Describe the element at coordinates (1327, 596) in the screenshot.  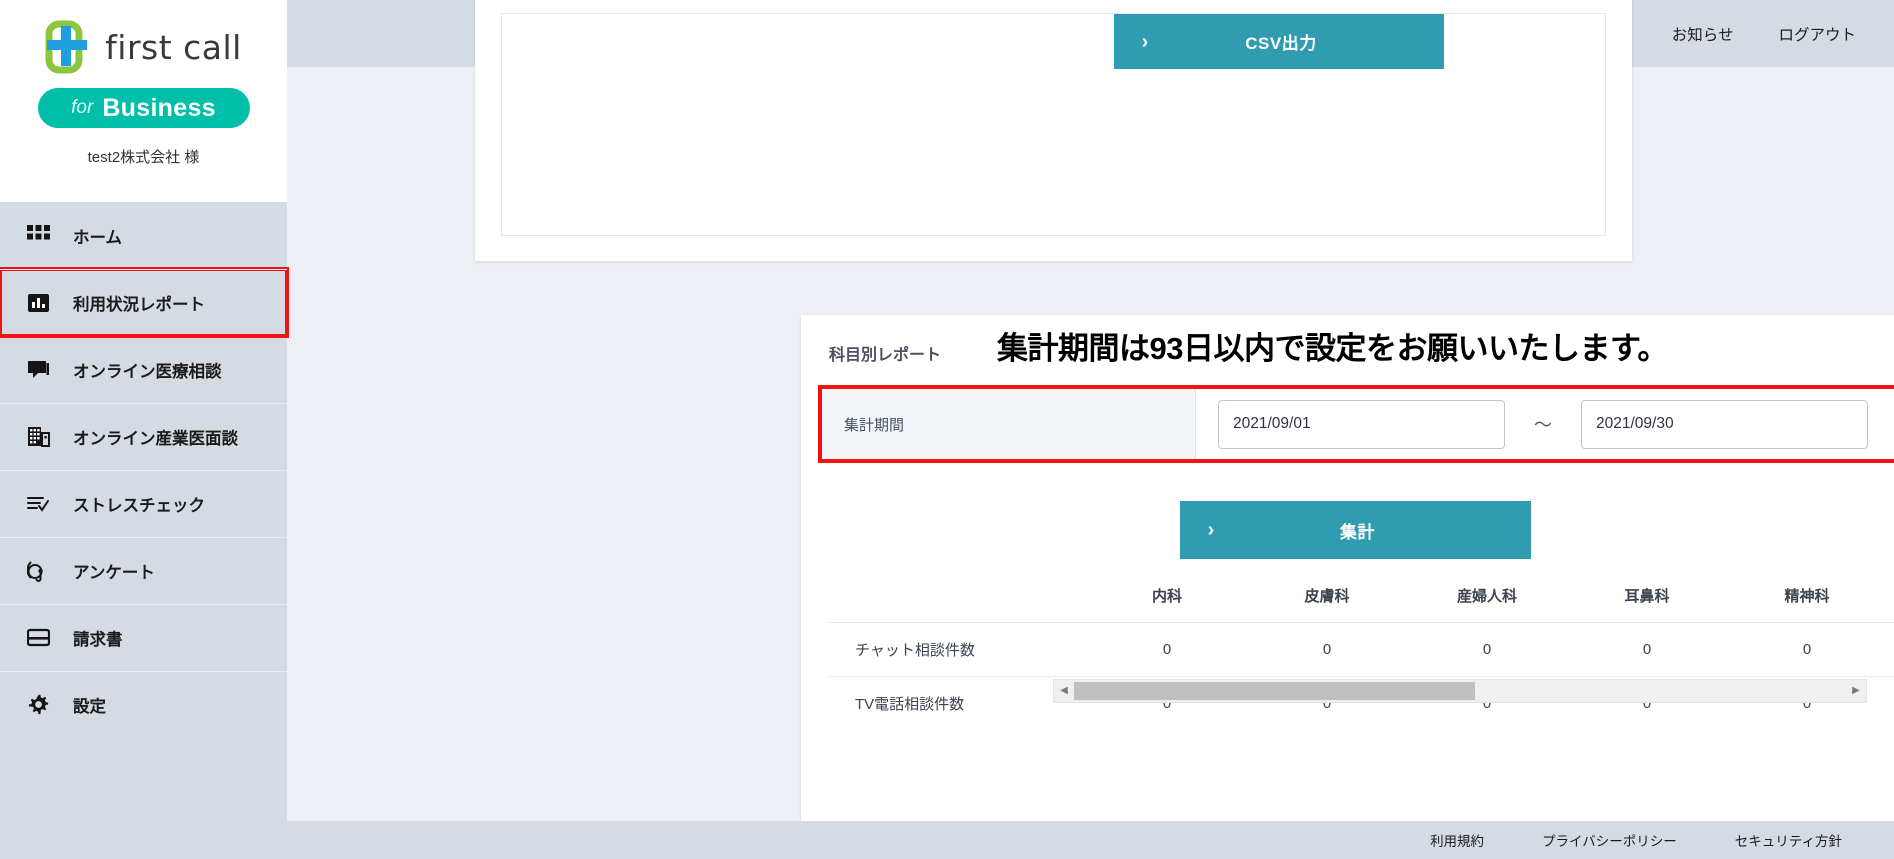
I see `column-header: 皮膚科` at that location.